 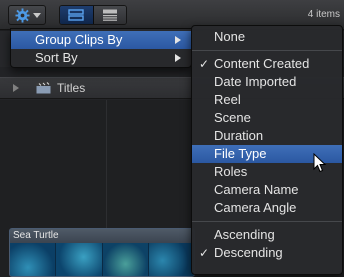 I want to click on menu-item-duration: Duration, so click(x=267, y=136).